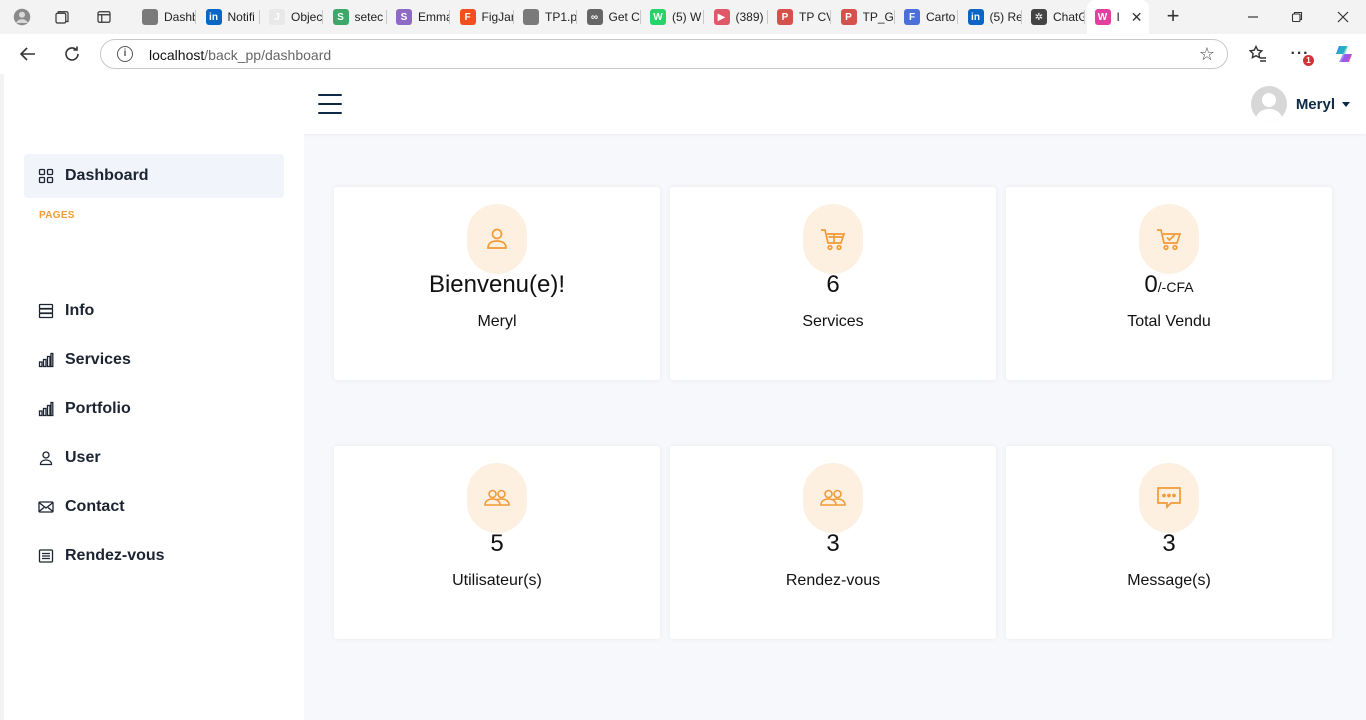 This screenshot has width=1366, height=720. Describe the element at coordinates (1300, 54) in the screenshot. I see `more-options-icon: ··· 1` at that location.